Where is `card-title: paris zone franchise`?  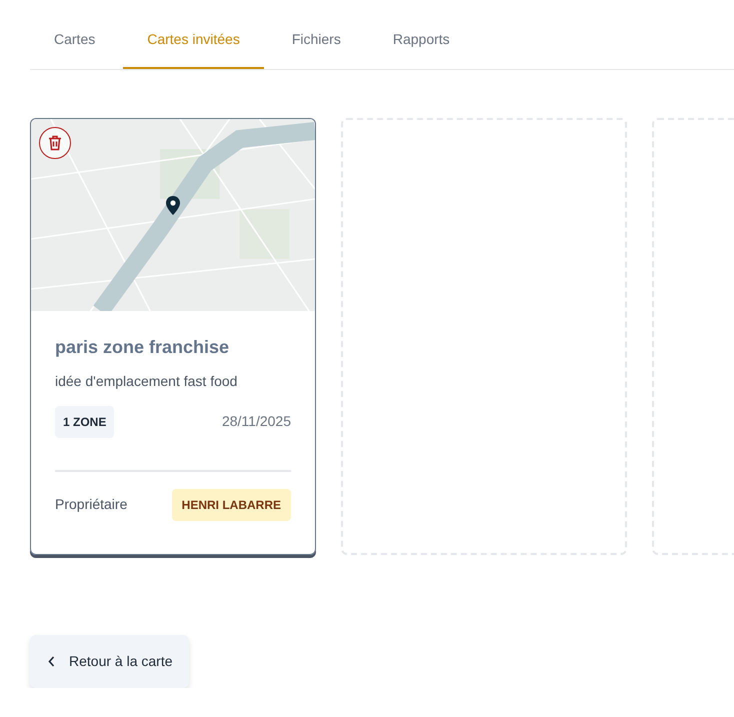
card-title: paris zone franchise is located at coordinates (142, 348).